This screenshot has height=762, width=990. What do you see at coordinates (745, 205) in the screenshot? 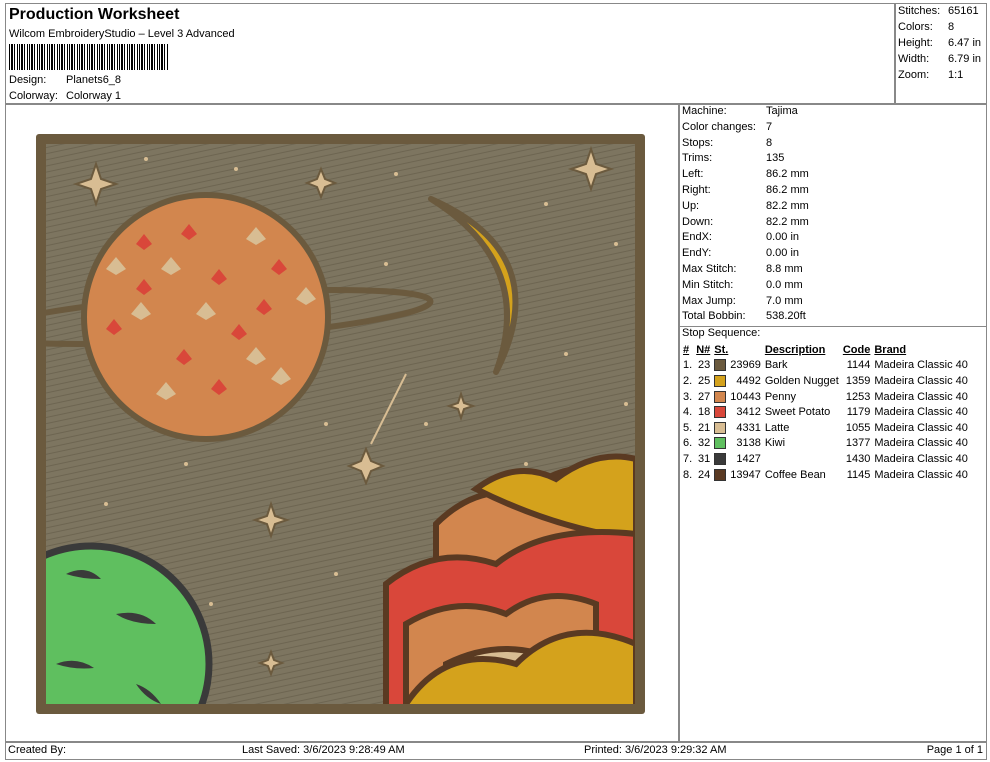
I see `info-row: Up: 82.2 mm` at bounding box center [745, 205].